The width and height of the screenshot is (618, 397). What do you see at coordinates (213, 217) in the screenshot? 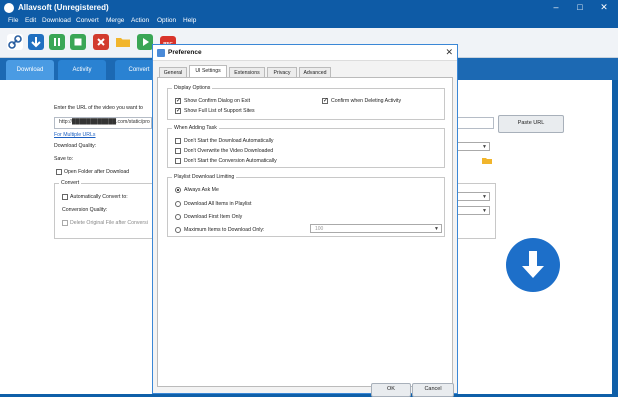
I see `first-item-label: Download First Item Only` at bounding box center [213, 217].